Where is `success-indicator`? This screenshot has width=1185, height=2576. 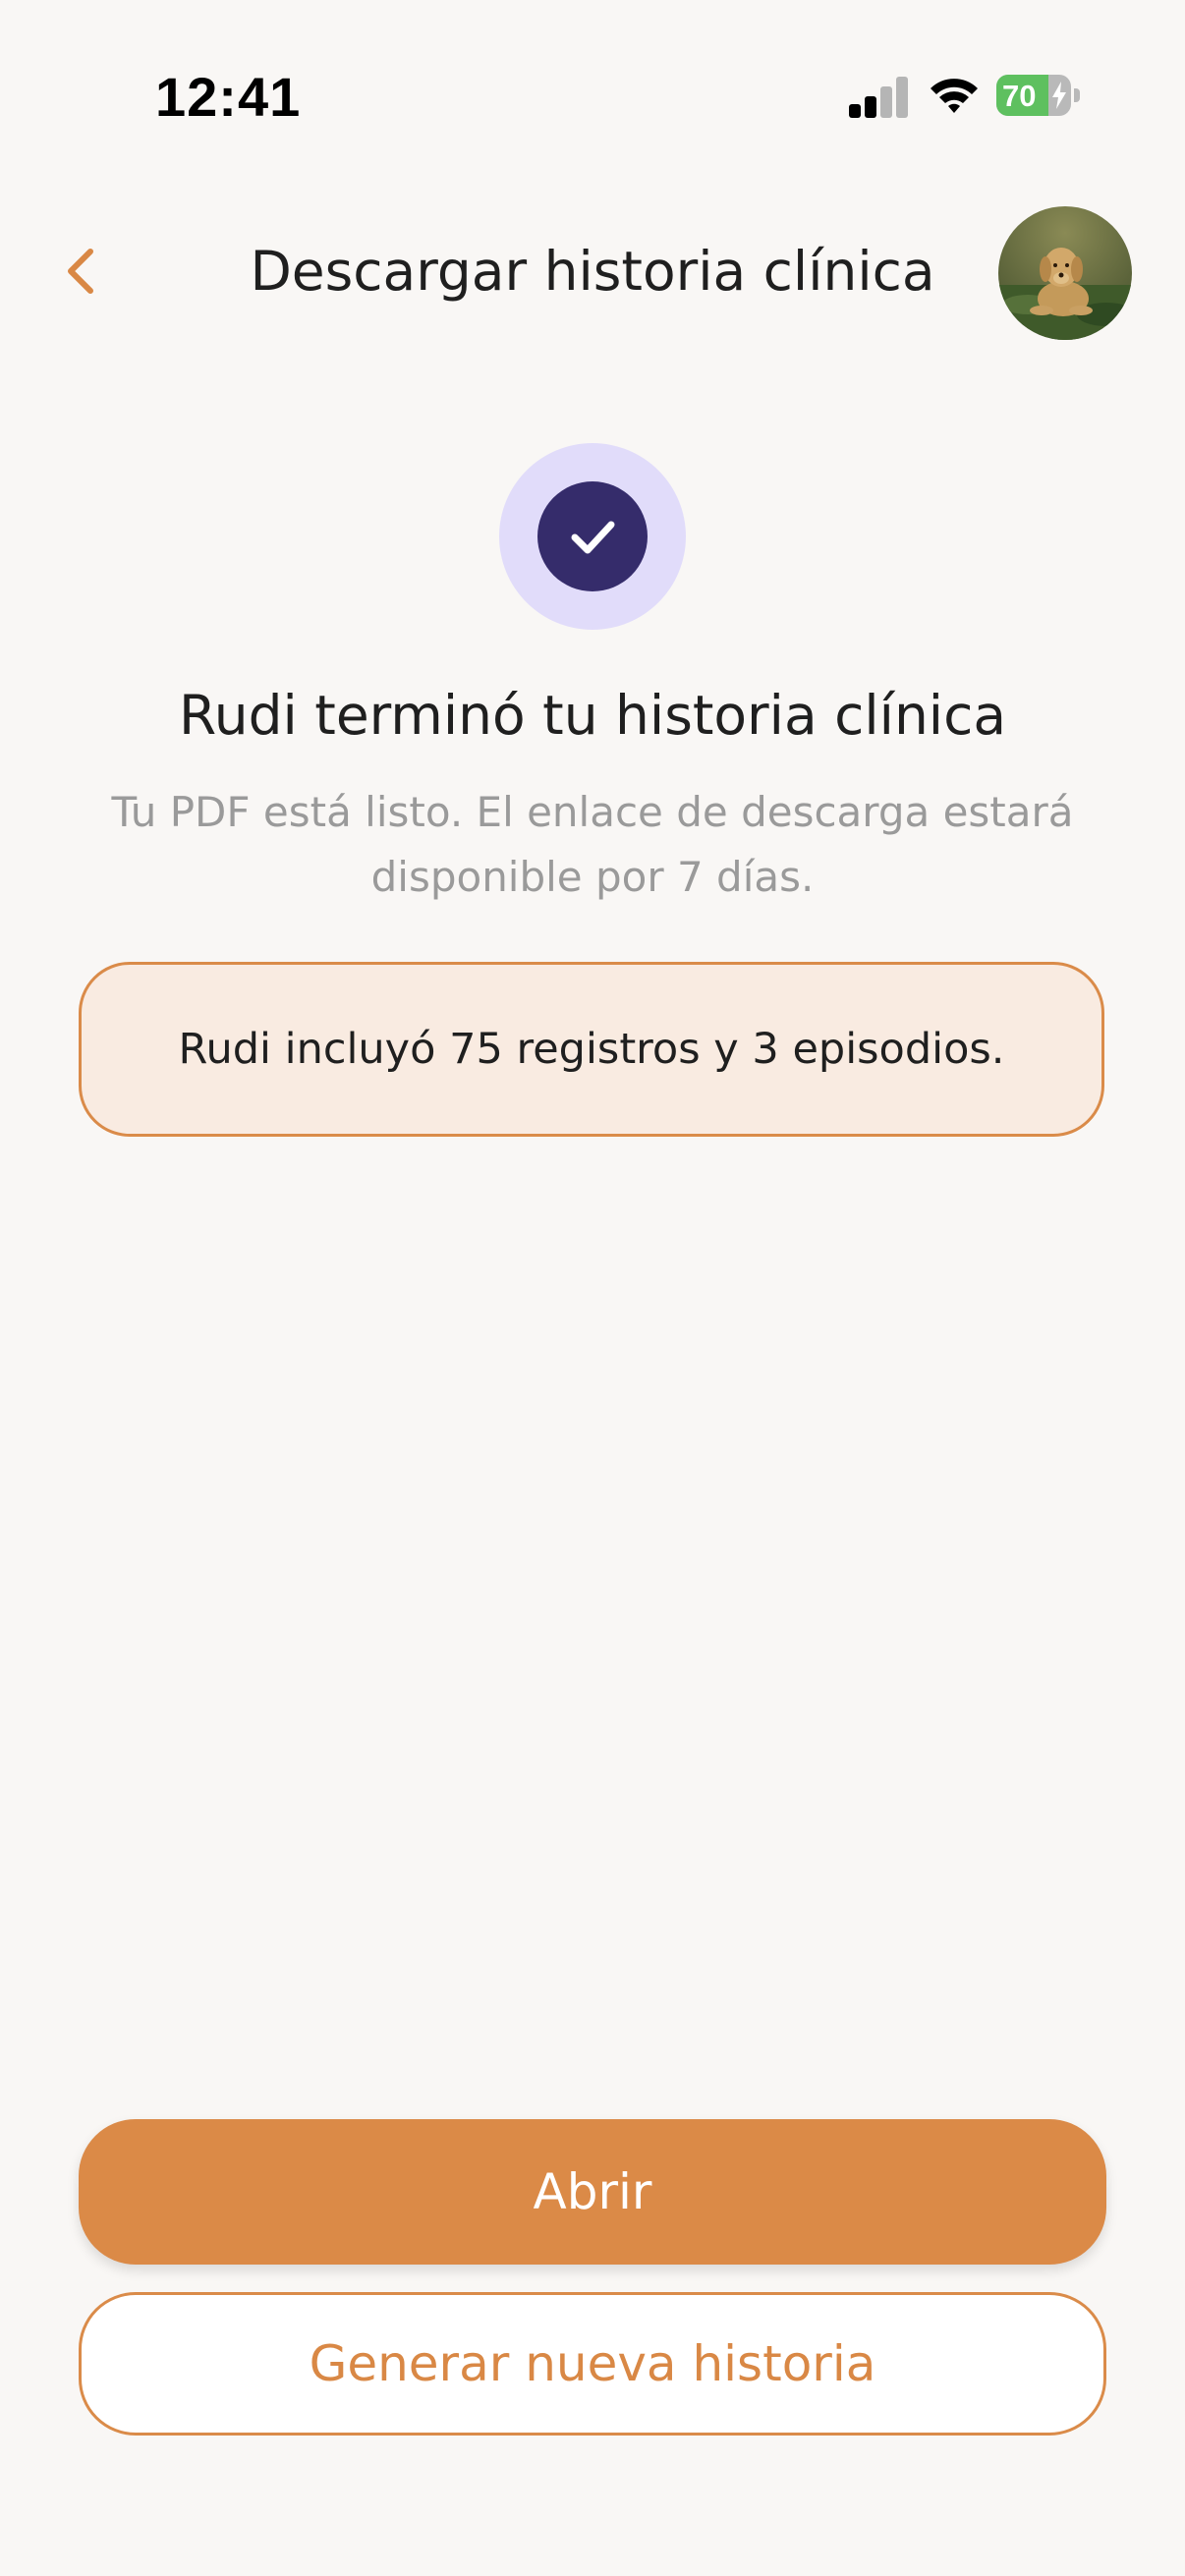 success-indicator is located at coordinates (592, 536).